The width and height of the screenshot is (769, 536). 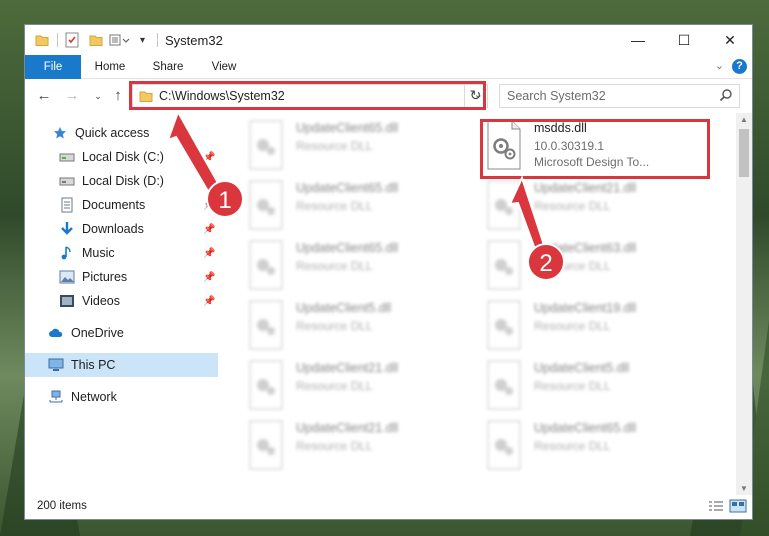 I want to click on step-2-badge: 2, so click(x=546, y=262).